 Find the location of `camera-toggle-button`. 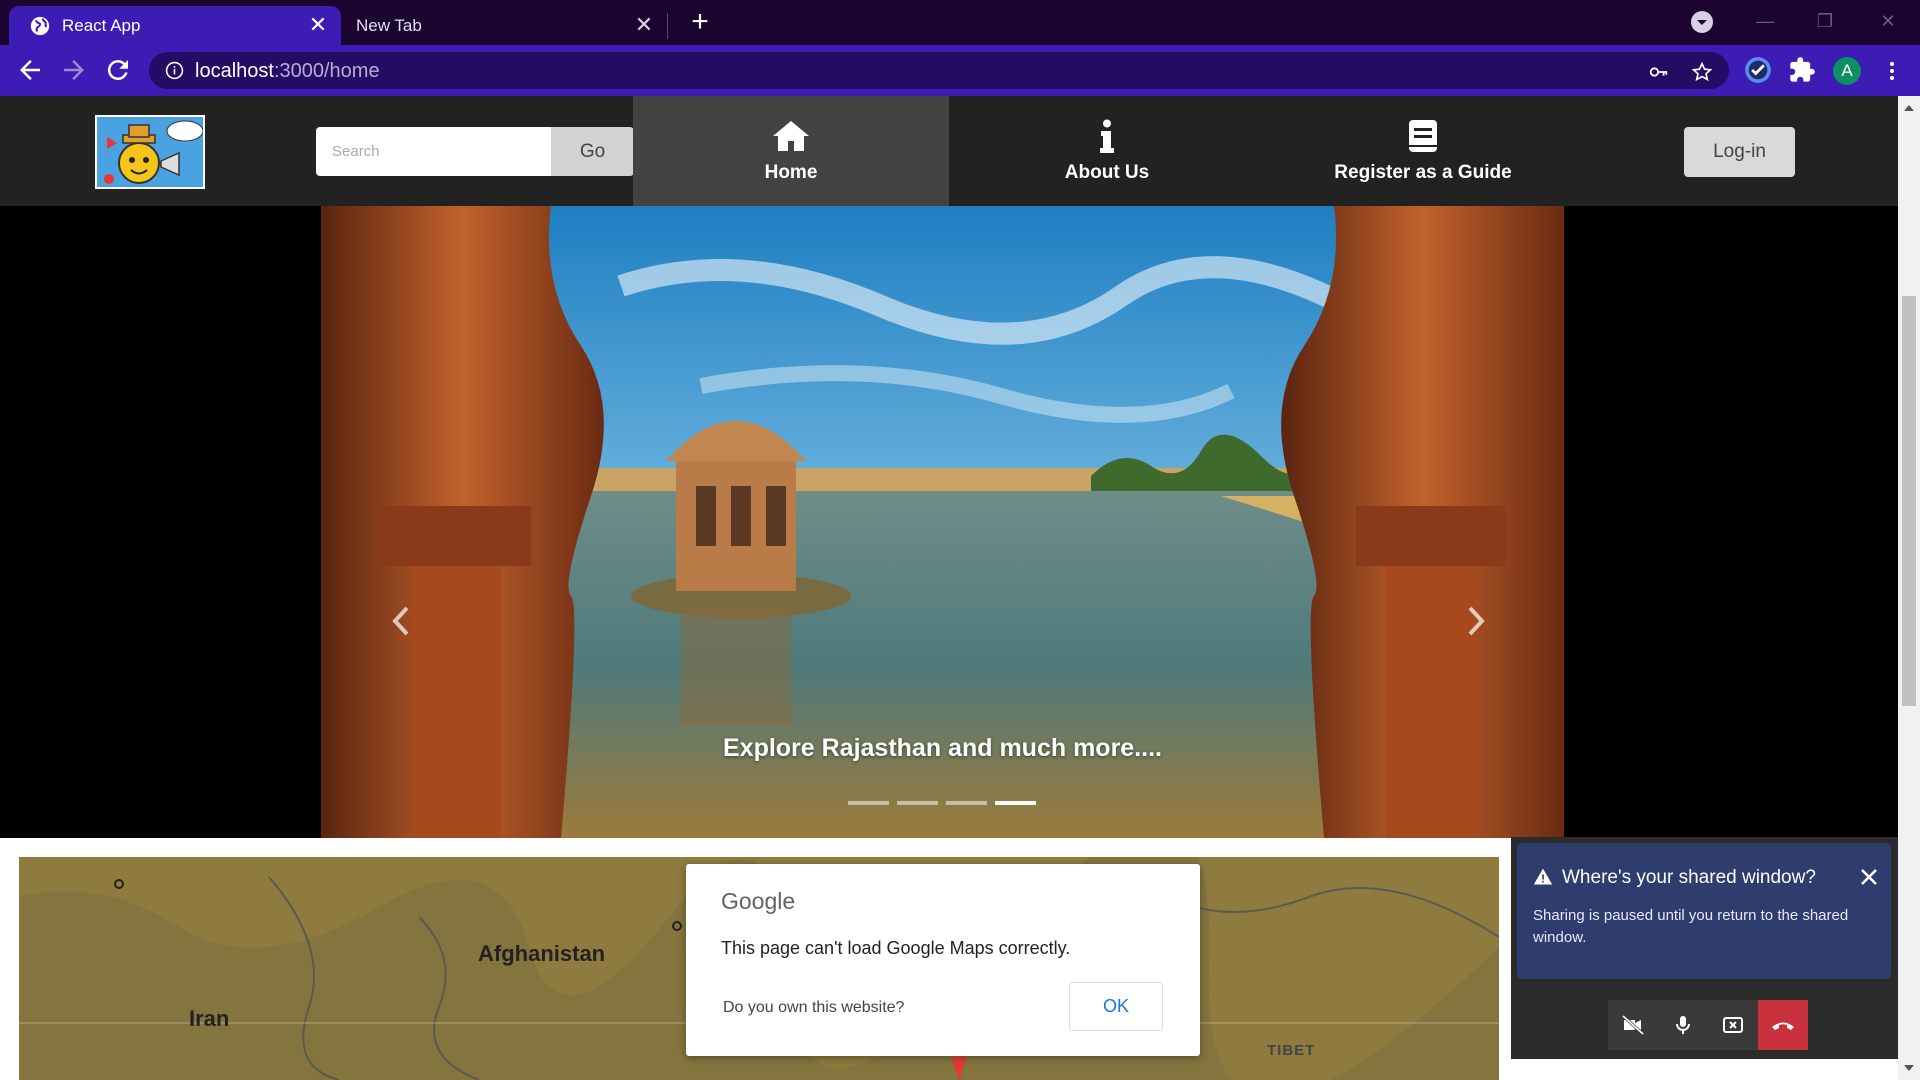

camera-toggle-button is located at coordinates (1633, 1025).